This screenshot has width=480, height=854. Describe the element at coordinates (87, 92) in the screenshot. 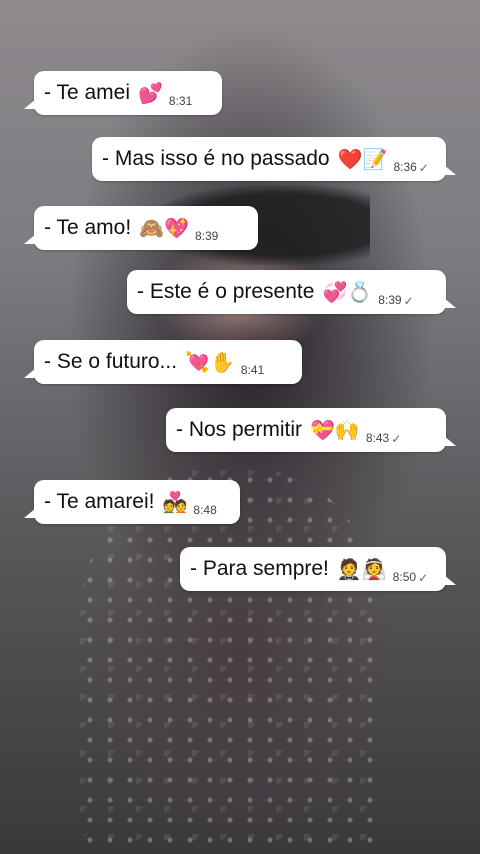

I see `message-text: - Te amei` at that location.